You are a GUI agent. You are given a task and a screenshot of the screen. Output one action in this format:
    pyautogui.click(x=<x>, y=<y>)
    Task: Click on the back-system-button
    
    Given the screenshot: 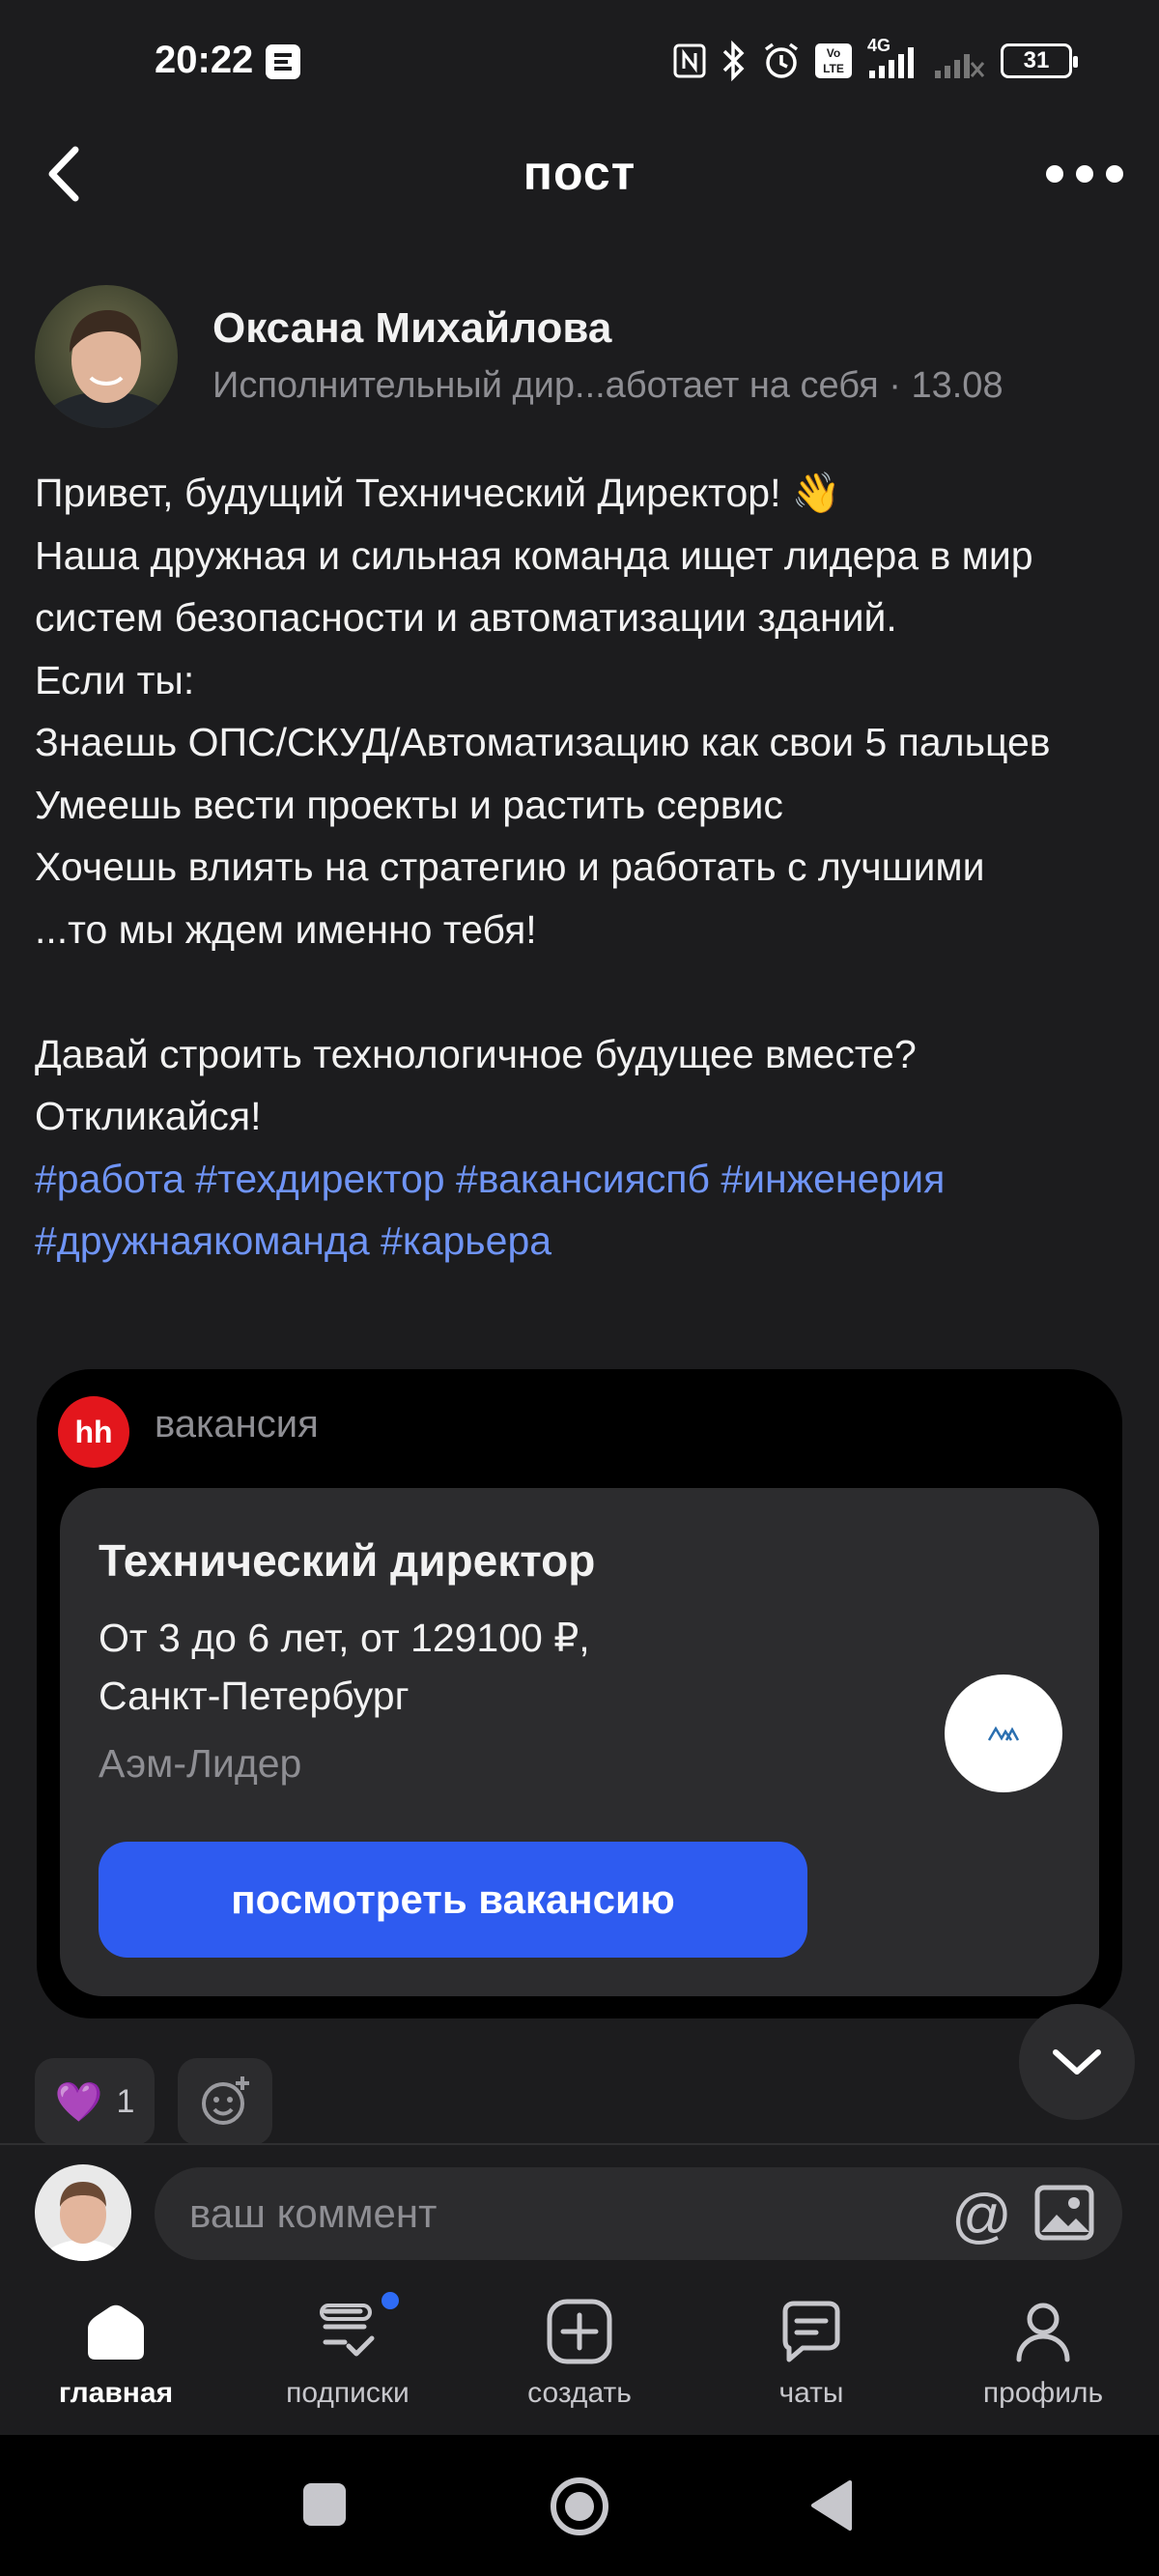 What is the action you would take?
    pyautogui.click(x=831, y=2506)
    